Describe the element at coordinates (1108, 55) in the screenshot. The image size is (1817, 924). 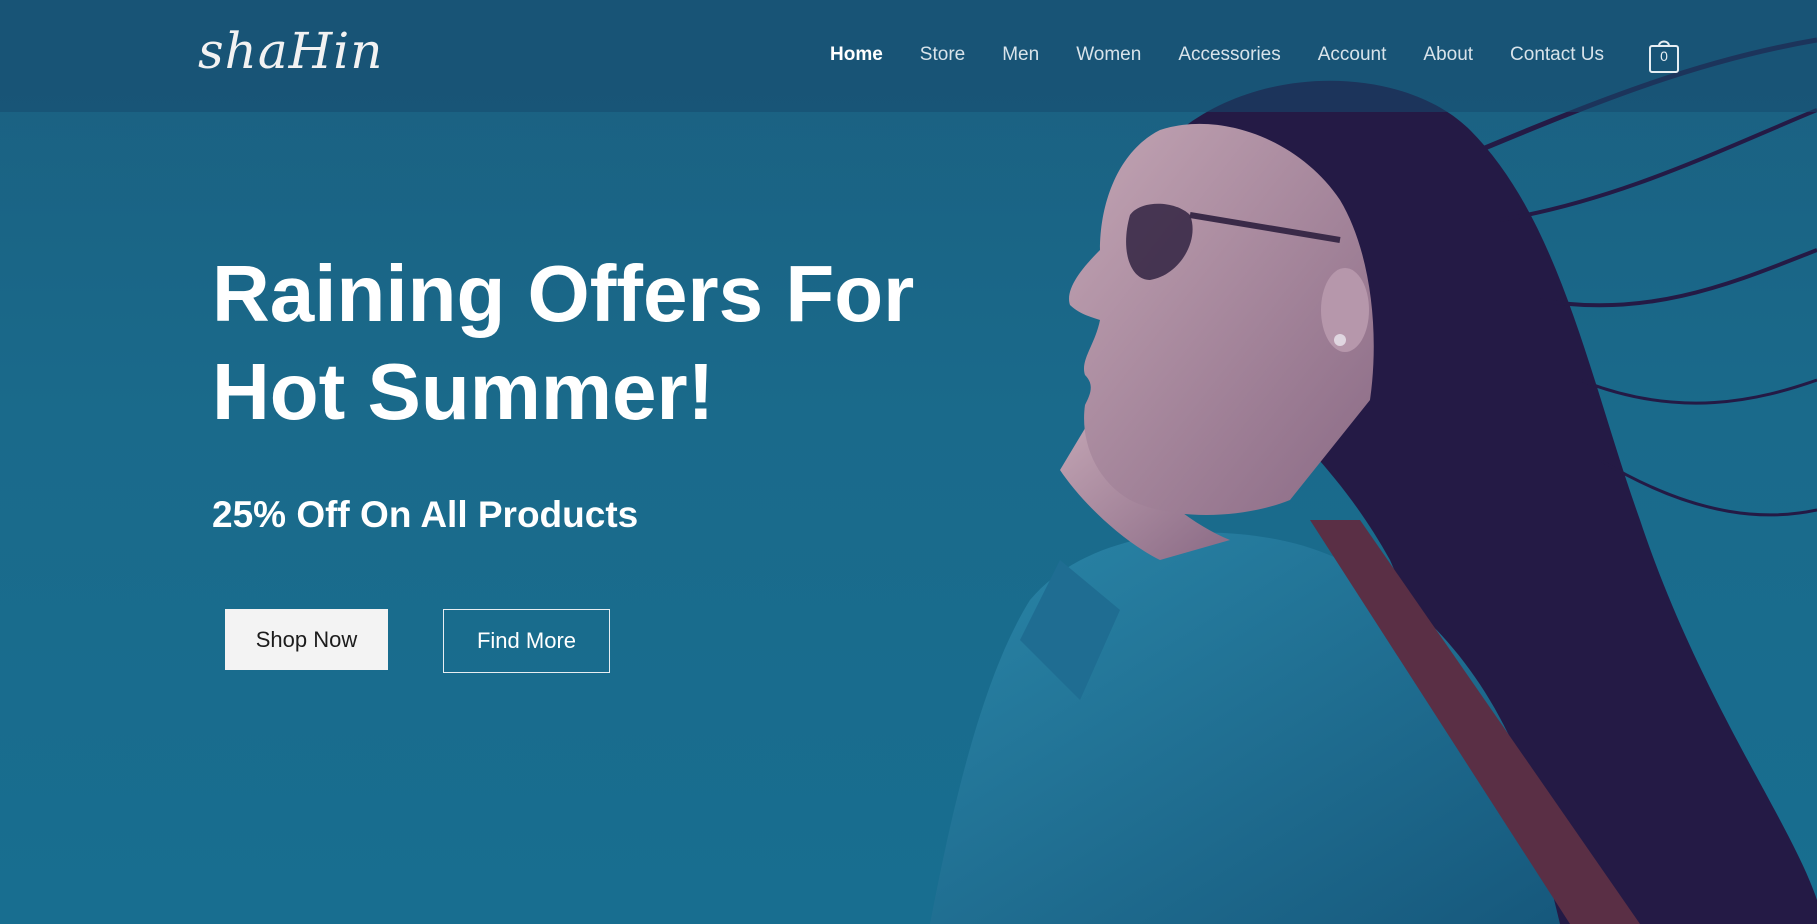
I see `nav-item-women: Women` at that location.